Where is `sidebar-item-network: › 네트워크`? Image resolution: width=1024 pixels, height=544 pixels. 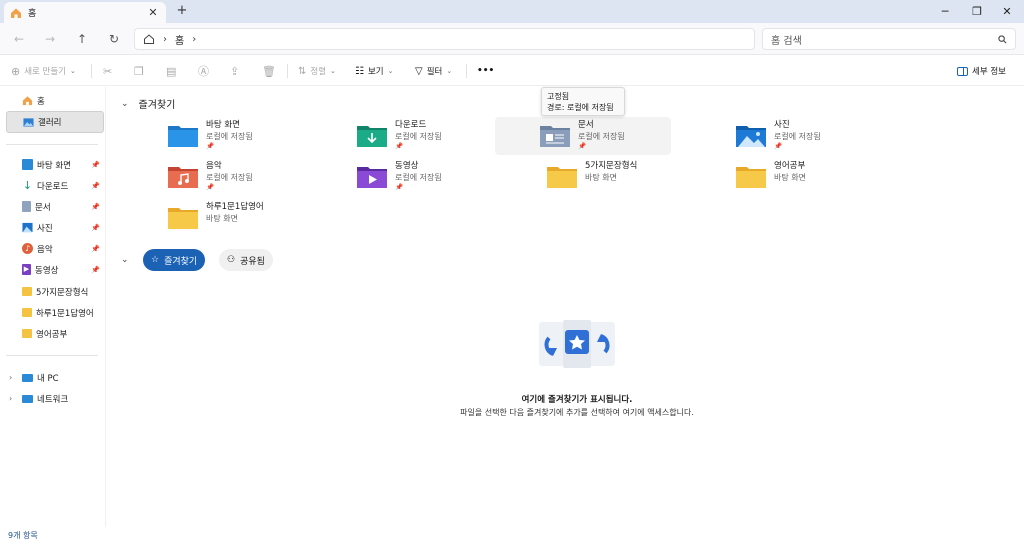
sidebar-item-network: › 네트워크 is located at coordinates (55, 398).